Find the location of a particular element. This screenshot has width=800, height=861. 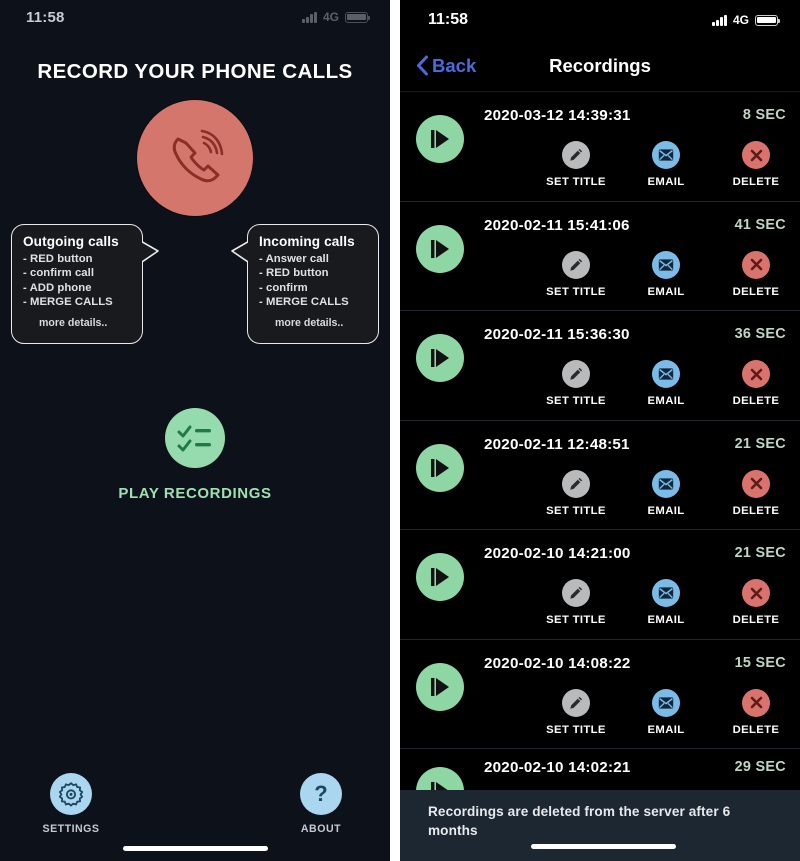

status-indicators: 4G is located at coordinates (746, 20).